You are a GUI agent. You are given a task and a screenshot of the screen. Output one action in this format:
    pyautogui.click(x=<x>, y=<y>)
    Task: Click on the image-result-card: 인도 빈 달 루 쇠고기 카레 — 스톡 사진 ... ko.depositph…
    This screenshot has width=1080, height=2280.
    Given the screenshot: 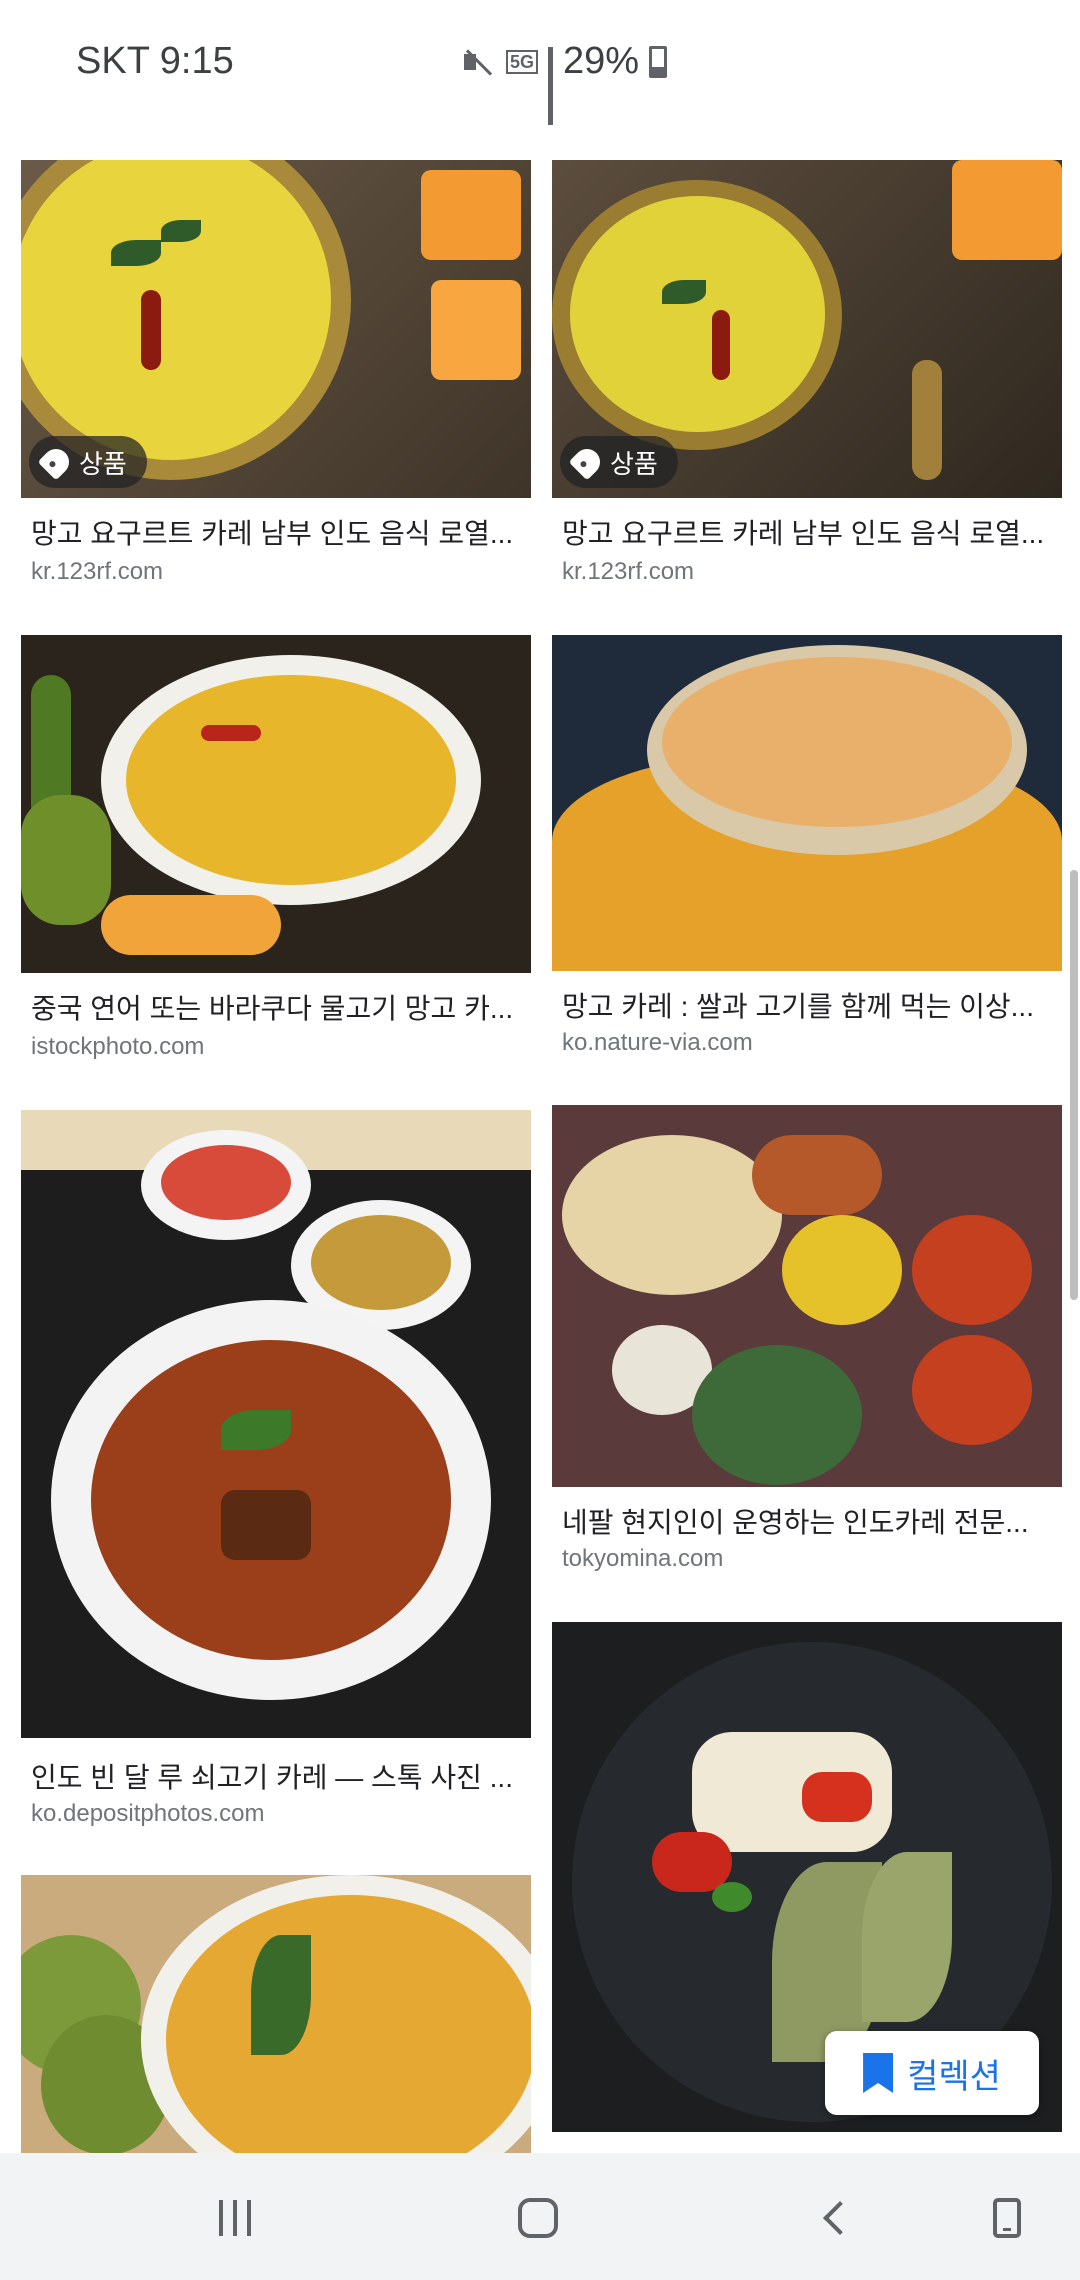 What is the action you would take?
    pyautogui.click(x=276, y=1470)
    